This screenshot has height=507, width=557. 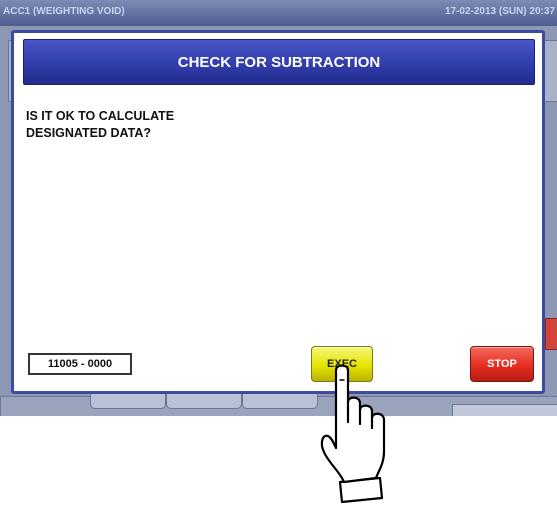 What do you see at coordinates (504, 410) in the screenshot?
I see `background-panel-corner` at bounding box center [504, 410].